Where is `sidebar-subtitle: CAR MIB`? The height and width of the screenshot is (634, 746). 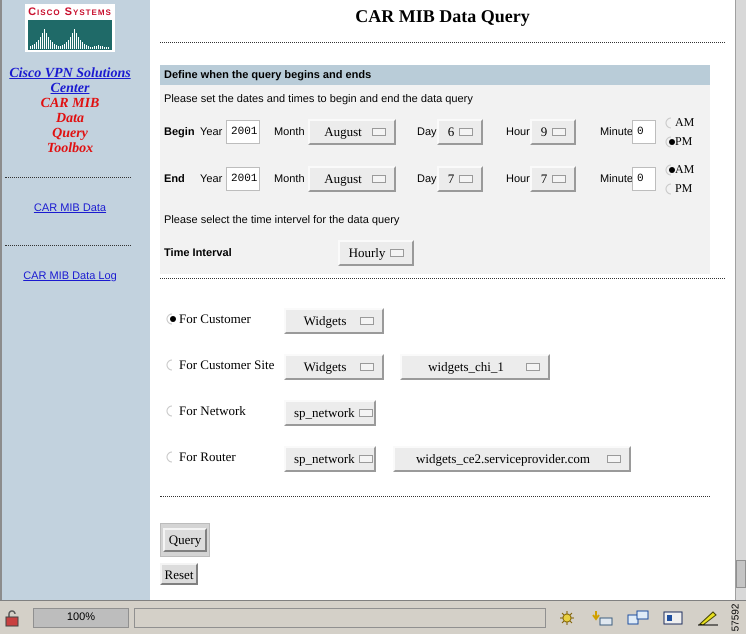 sidebar-subtitle: CAR MIB is located at coordinates (70, 103).